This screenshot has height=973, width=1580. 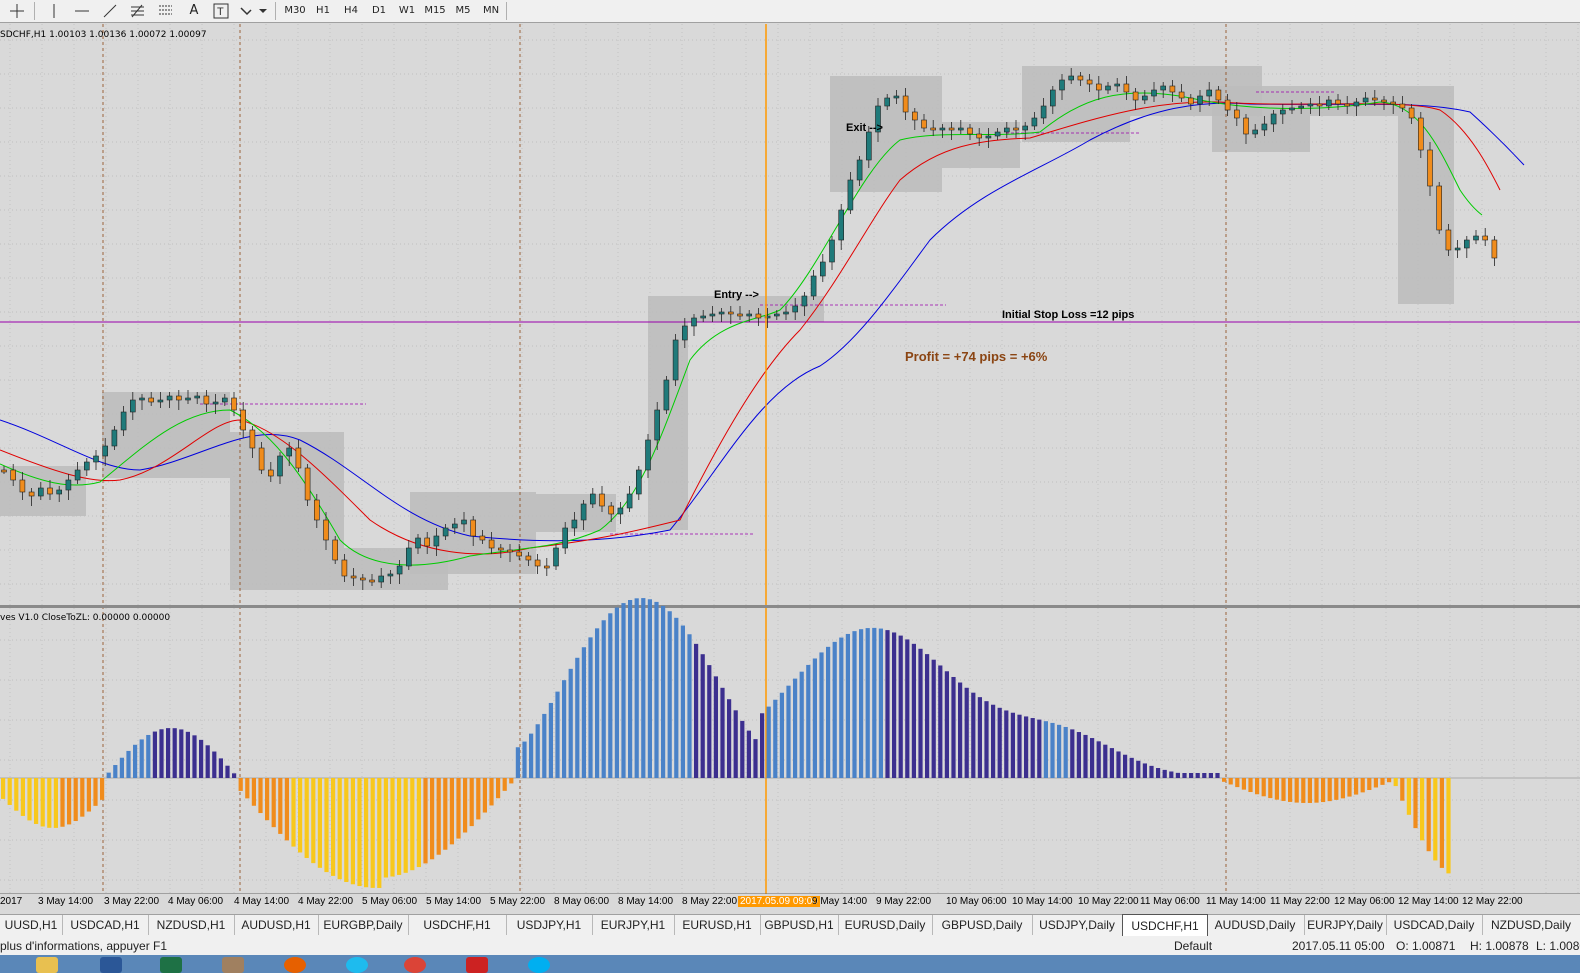 I want to click on panel-separator, so click(x=790, y=606).